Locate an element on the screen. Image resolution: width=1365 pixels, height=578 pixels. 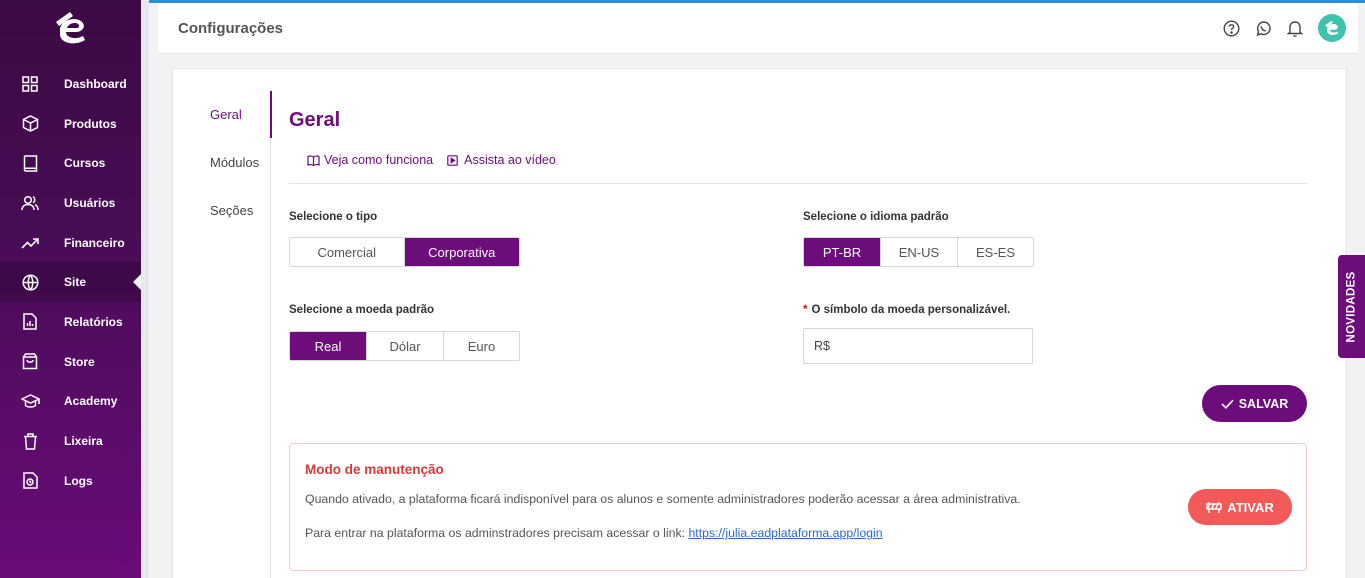
sidebar-item-site: Site is located at coordinates (70, 282).